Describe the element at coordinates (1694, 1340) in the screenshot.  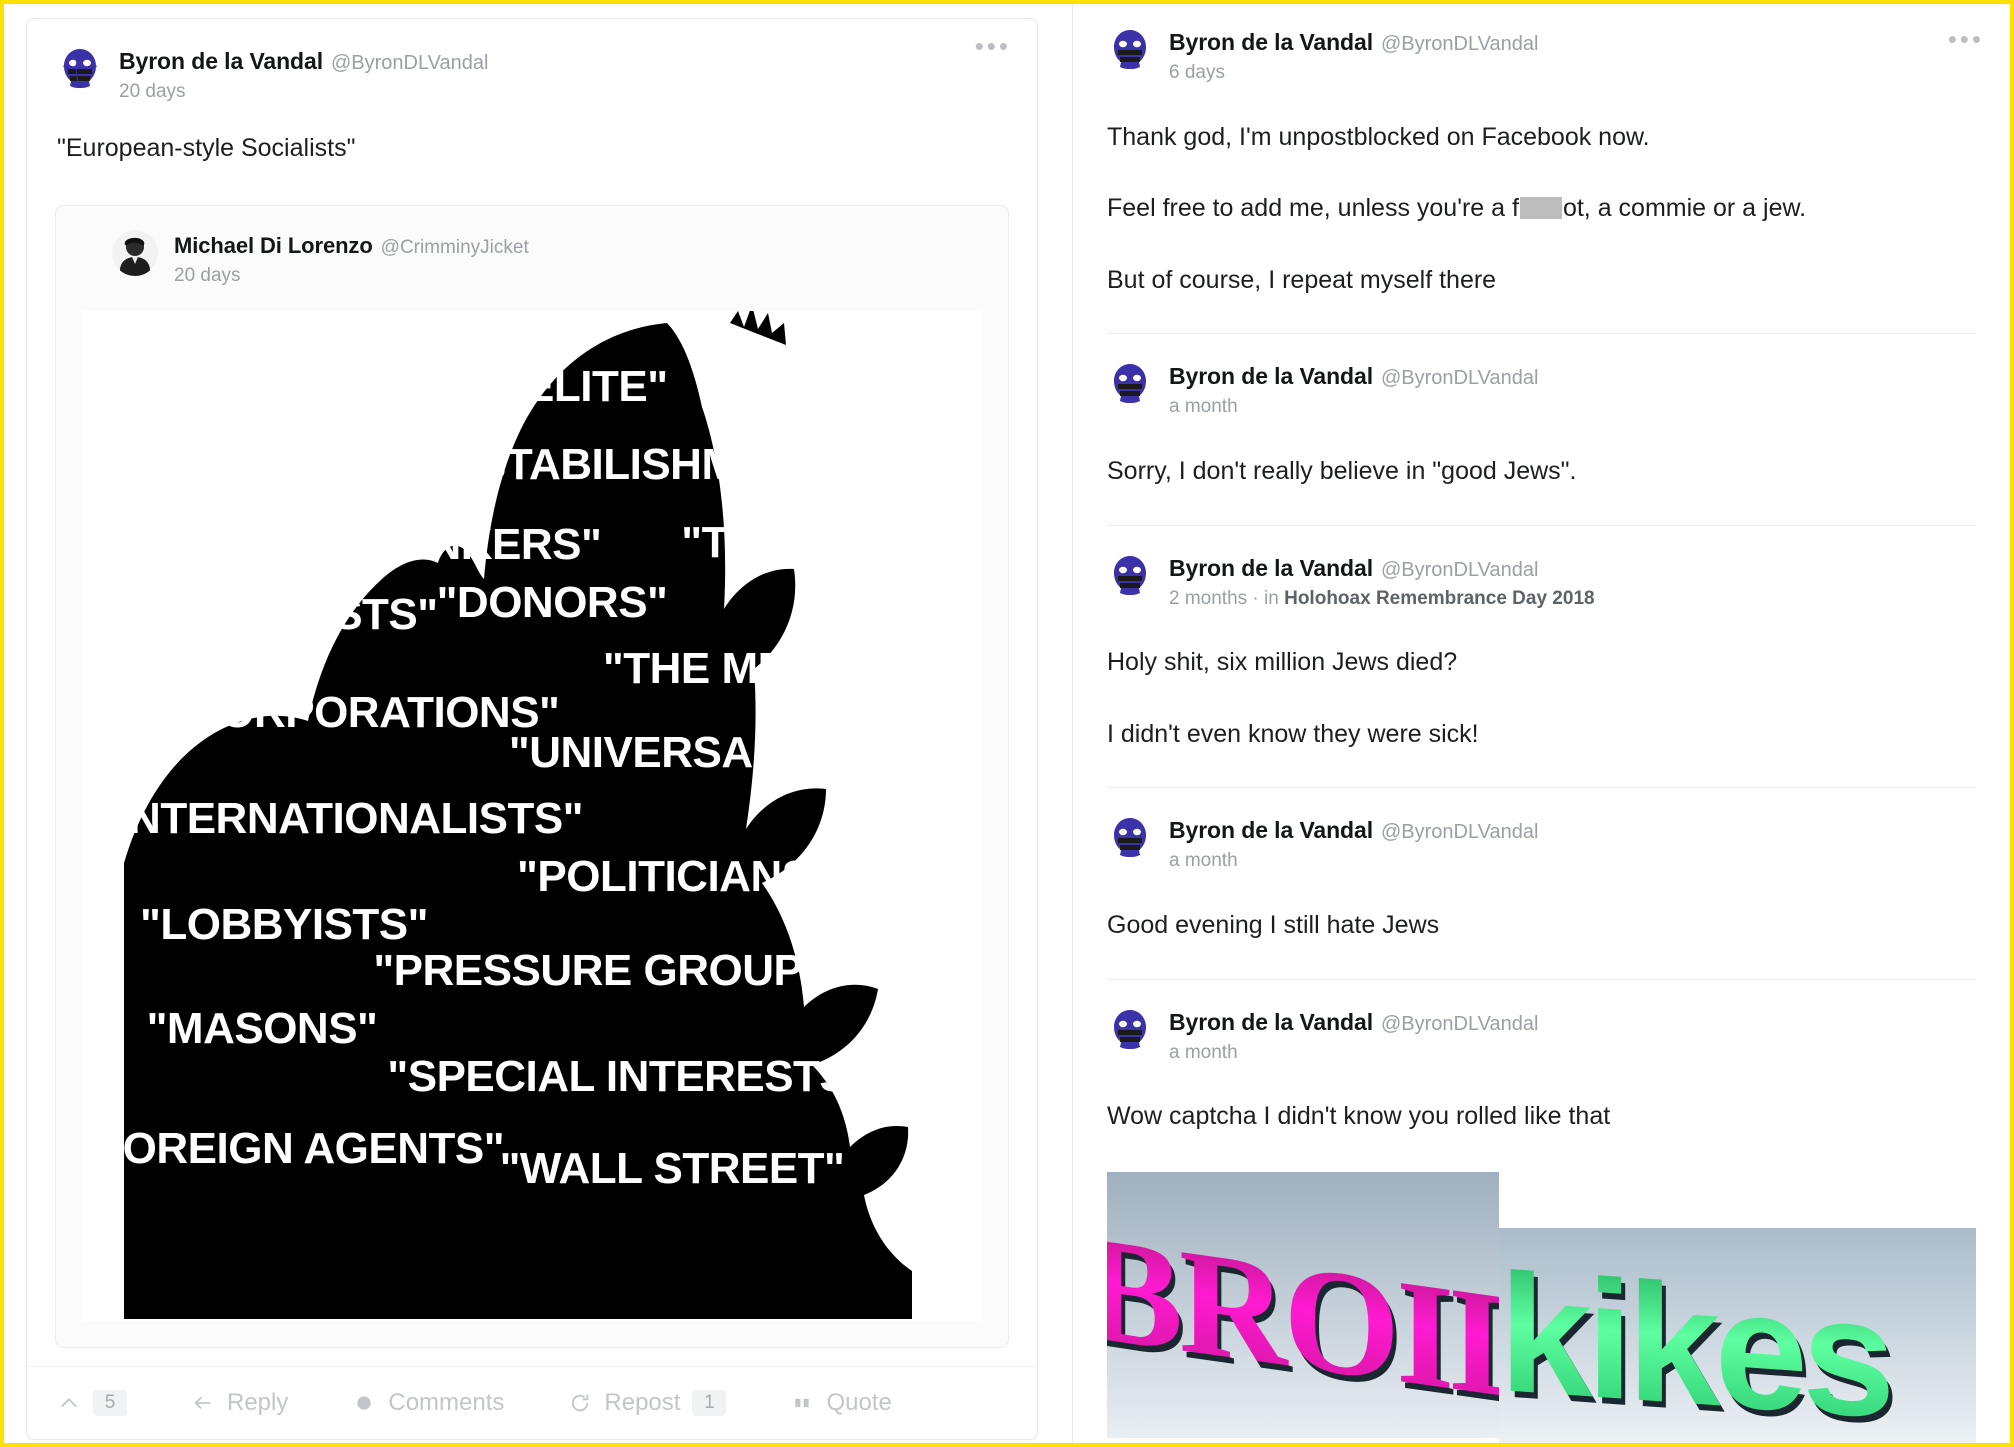
I see `svg-text: kikes` at that location.